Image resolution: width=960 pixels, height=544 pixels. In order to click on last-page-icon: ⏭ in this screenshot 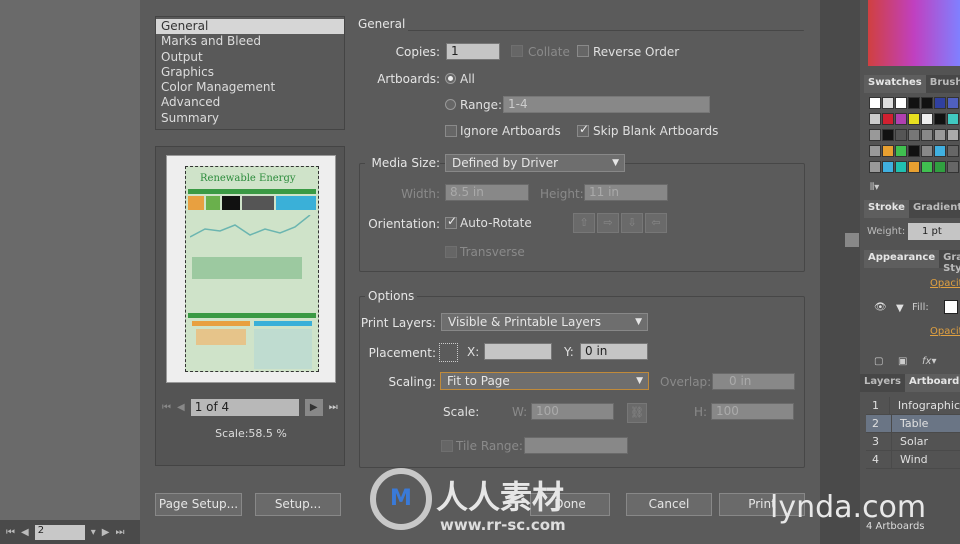, I will do `click(333, 407)`.